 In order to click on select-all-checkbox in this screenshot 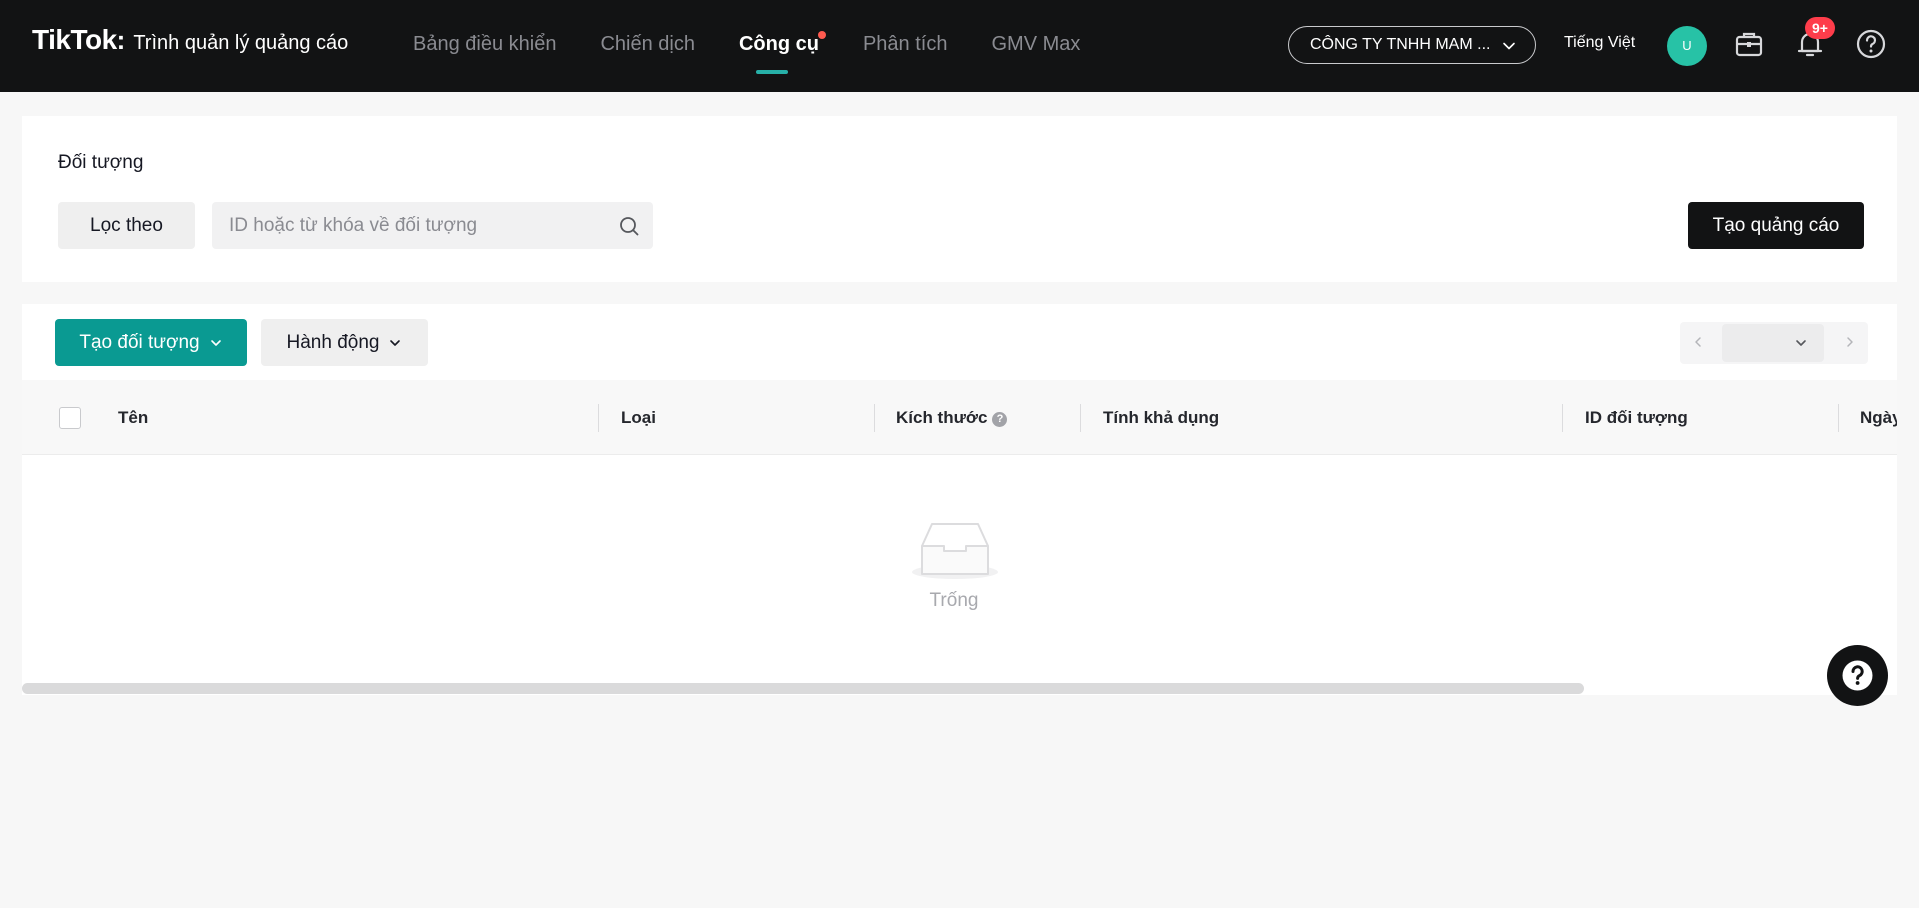, I will do `click(70, 418)`.